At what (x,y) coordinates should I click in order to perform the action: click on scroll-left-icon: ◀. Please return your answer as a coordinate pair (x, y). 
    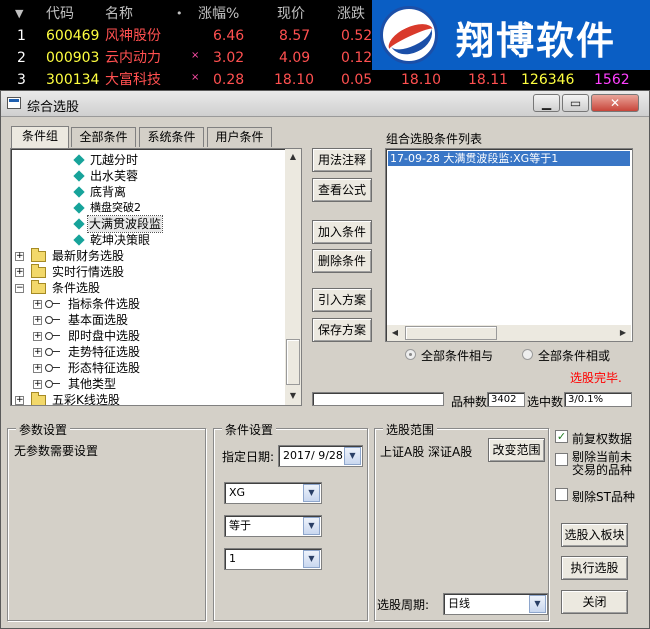
    Looking at the image, I should click on (395, 333).